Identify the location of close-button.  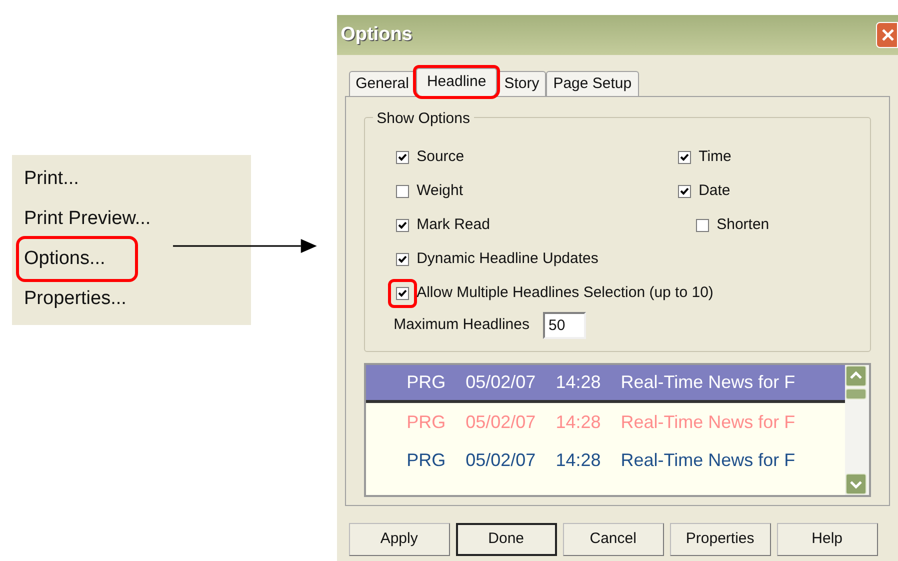
(887, 35).